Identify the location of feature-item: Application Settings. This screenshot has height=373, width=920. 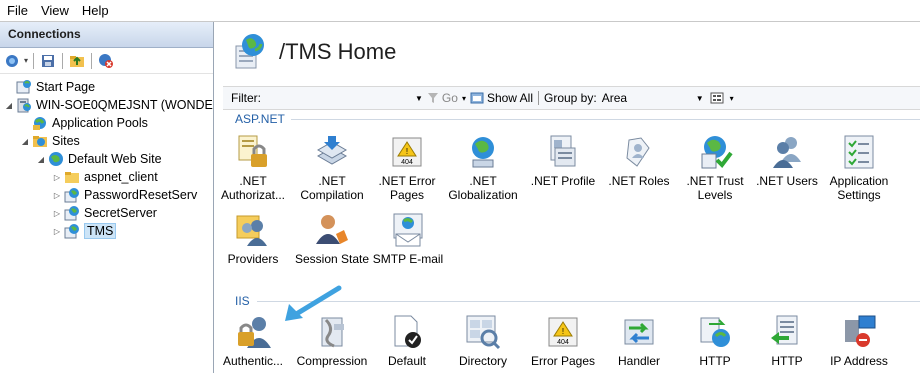
(859, 168).